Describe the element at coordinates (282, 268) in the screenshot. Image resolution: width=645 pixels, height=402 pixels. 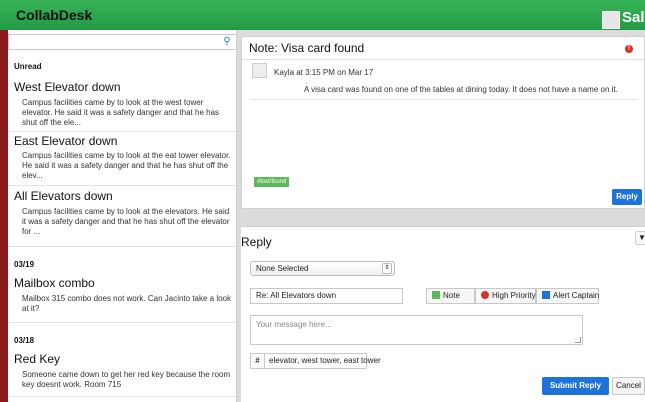
I see `select-value: None Selected` at that location.